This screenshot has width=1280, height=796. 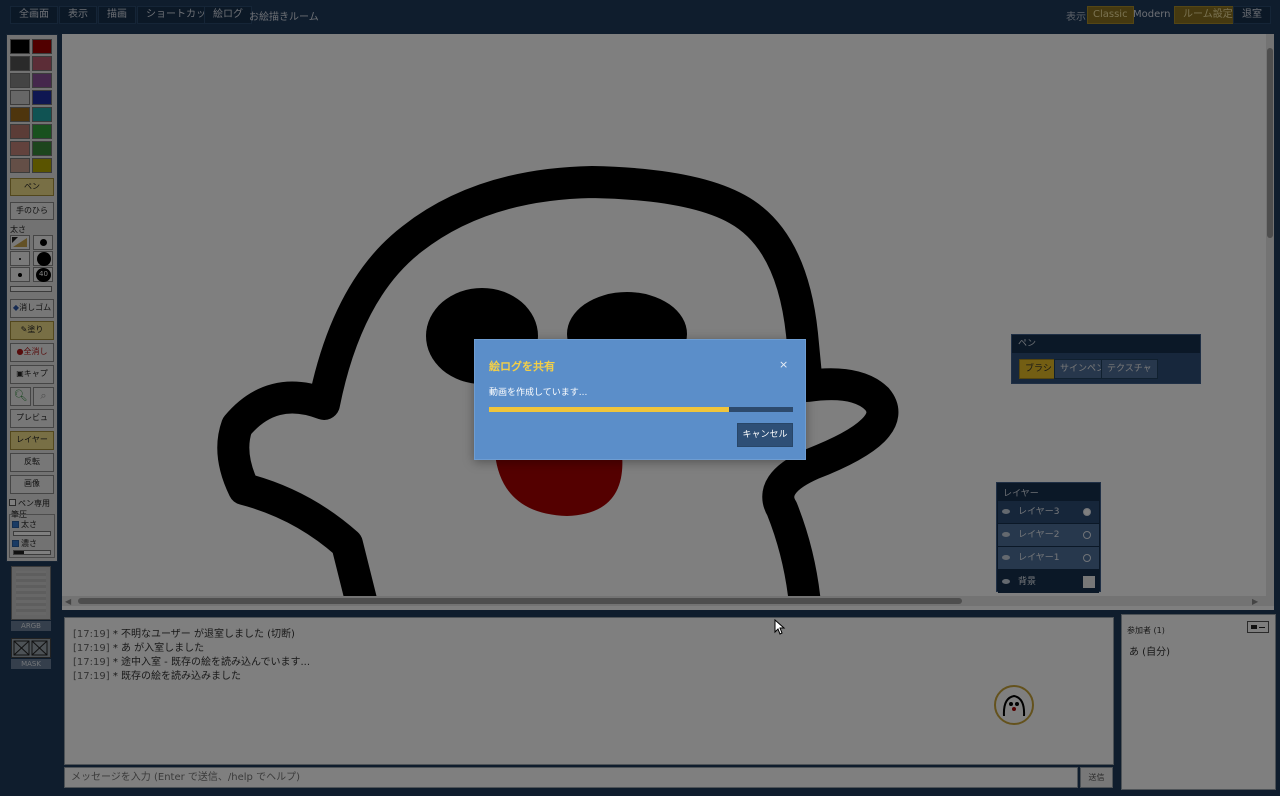 I want to click on mouse-cursor-icon, so click(x=780, y=627).